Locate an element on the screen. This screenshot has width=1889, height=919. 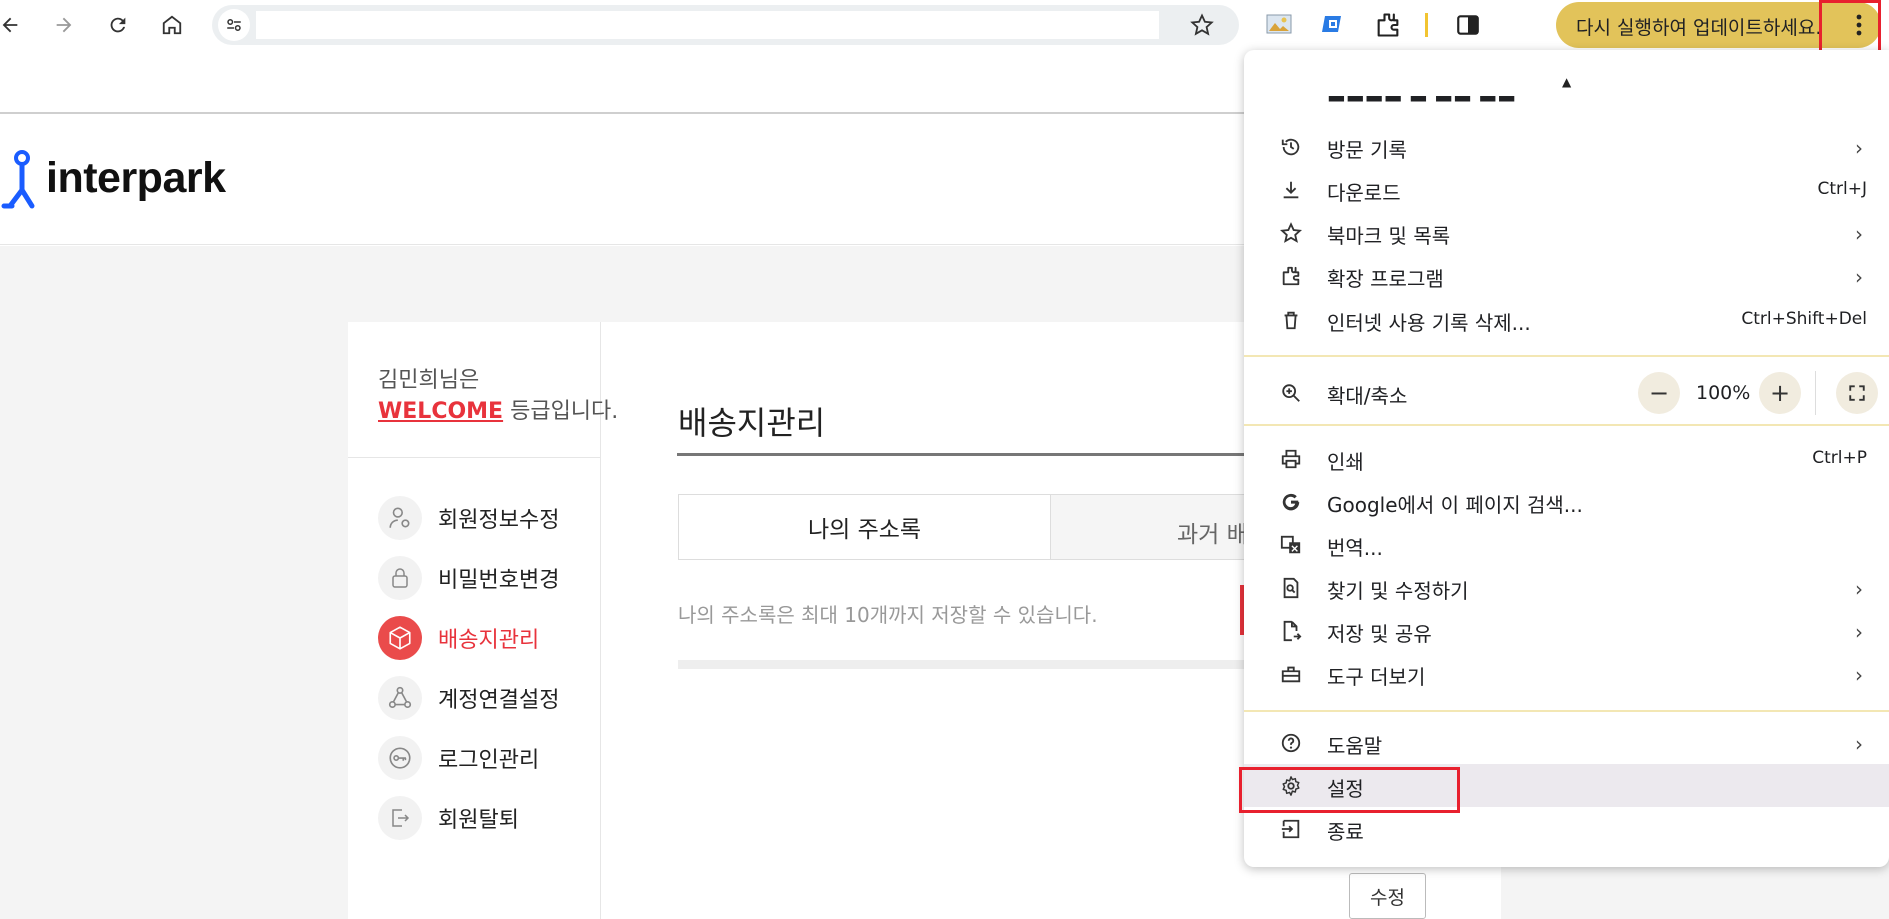
menu-item-label: 인쇄 is located at coordinates (1345, 462).